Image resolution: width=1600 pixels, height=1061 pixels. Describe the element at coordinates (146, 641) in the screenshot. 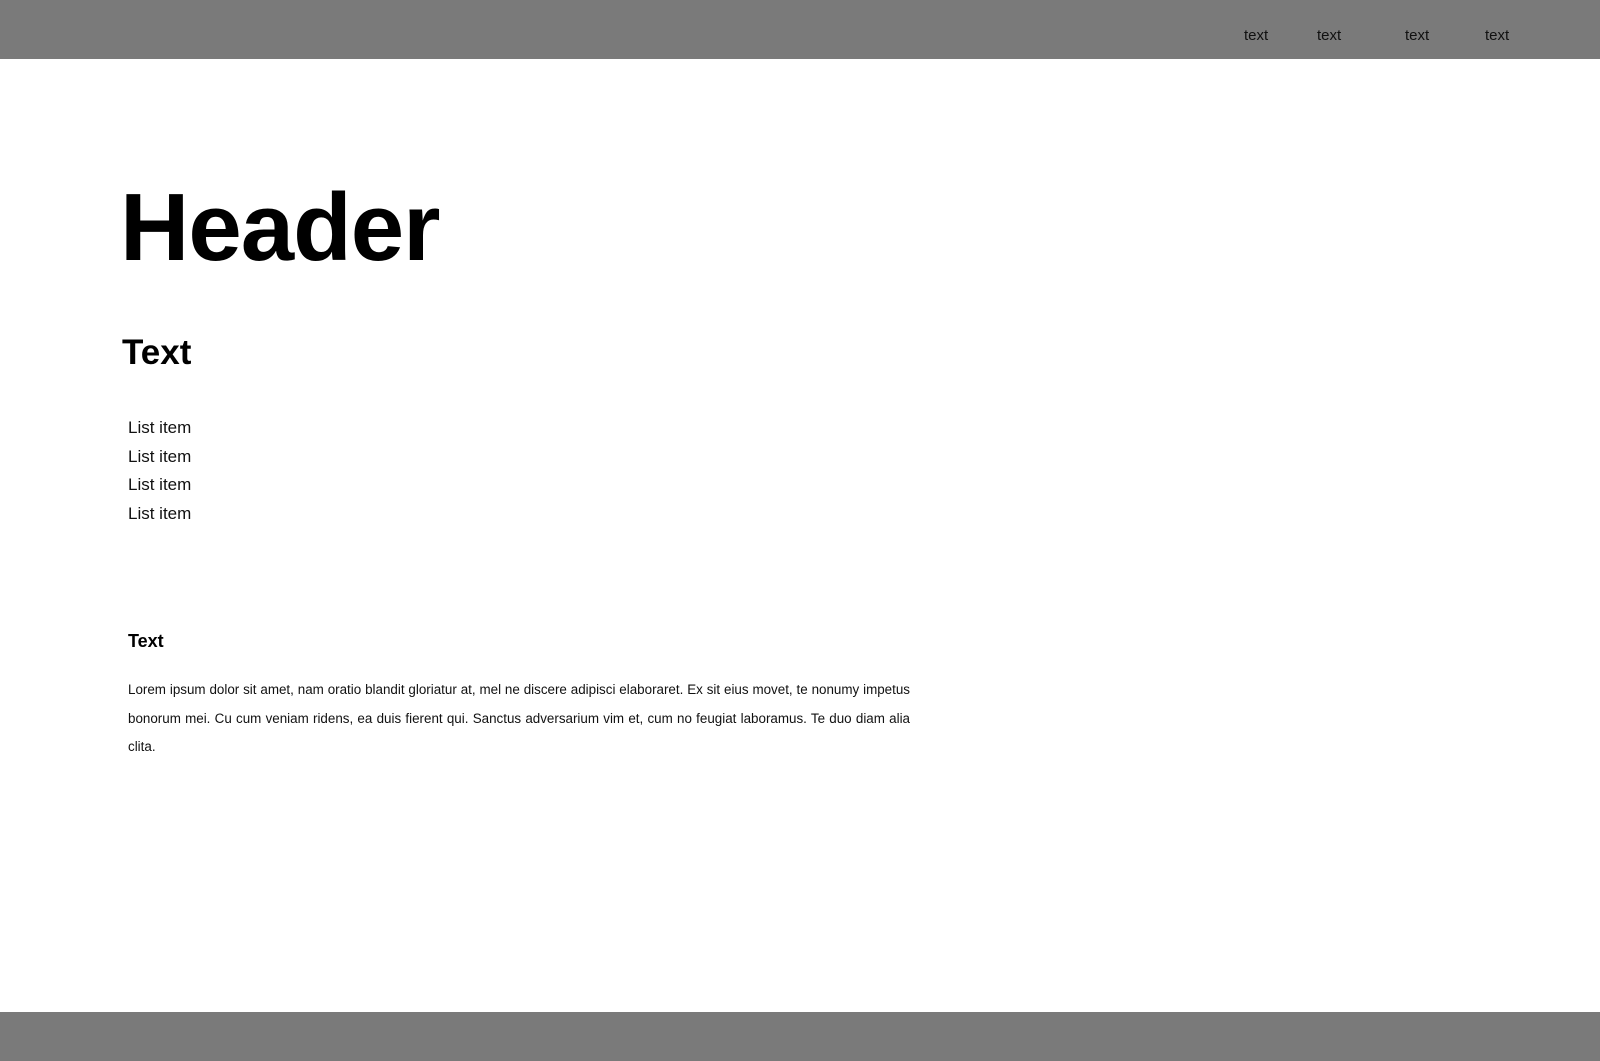

I see `paragraph-heading: Text` at that location.